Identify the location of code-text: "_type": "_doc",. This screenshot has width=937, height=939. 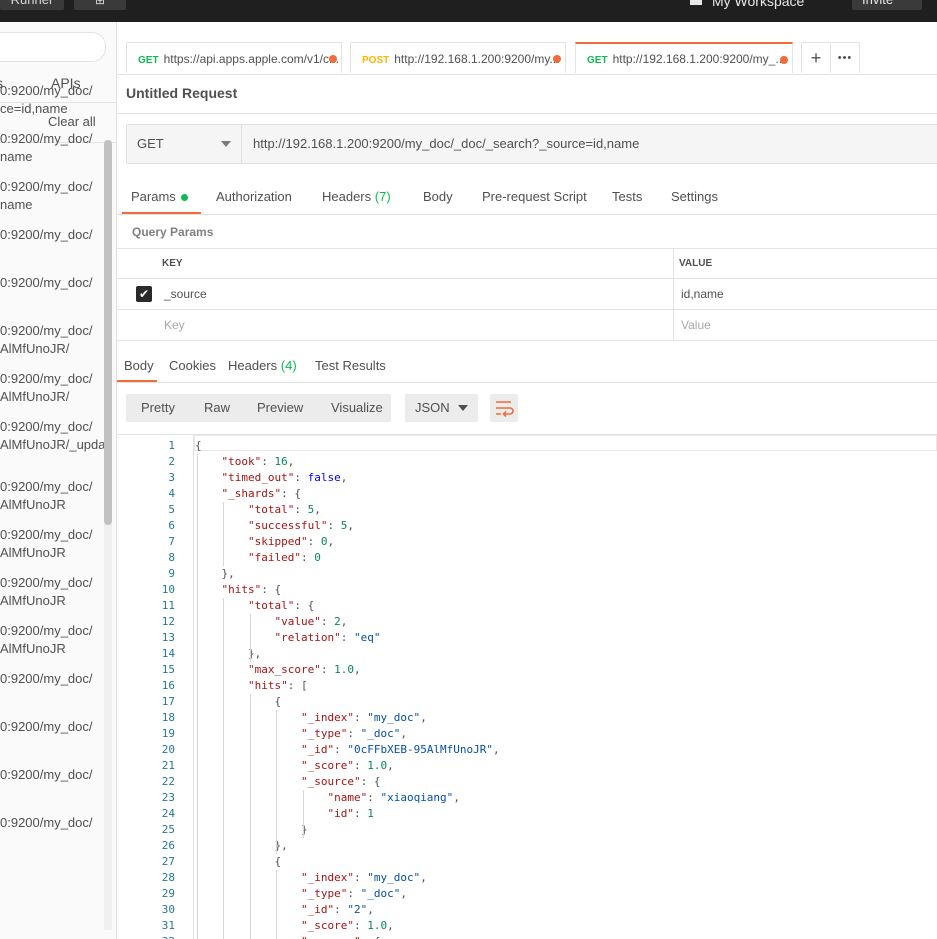
(353, 733).